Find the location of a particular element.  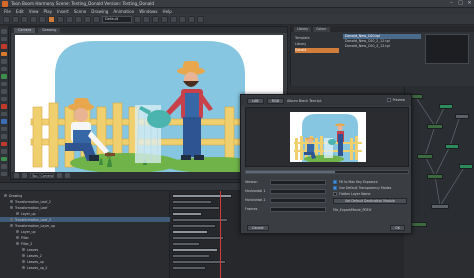

playhead is located at coordinates (220, 234).